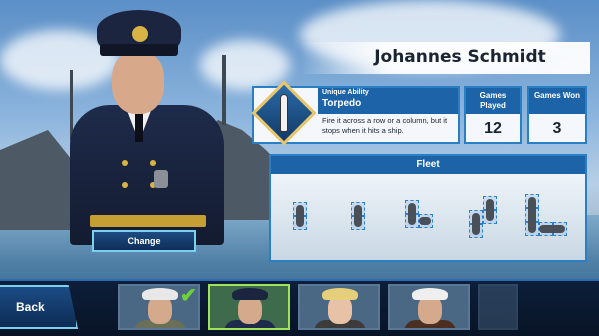 Image resolution: width=599 pixels, height=336 pixels. Describe the element at coordinates (493, 101) in the screenshot. I see `games-played-label: Games Played` at that location.